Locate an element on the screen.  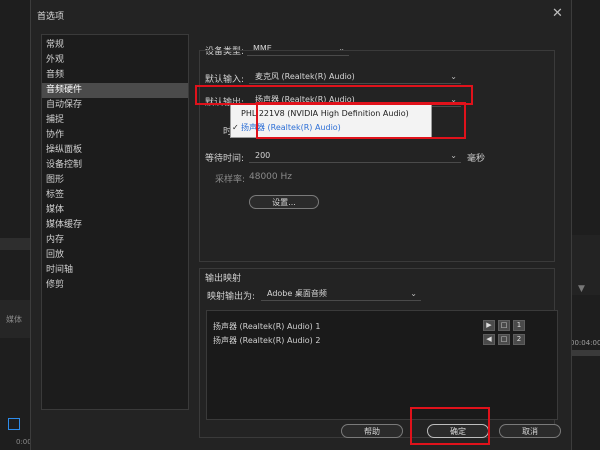
output-option: PHL 221V8 (NVIDIA High Definition Audio) is located at coordinates (331, 114).